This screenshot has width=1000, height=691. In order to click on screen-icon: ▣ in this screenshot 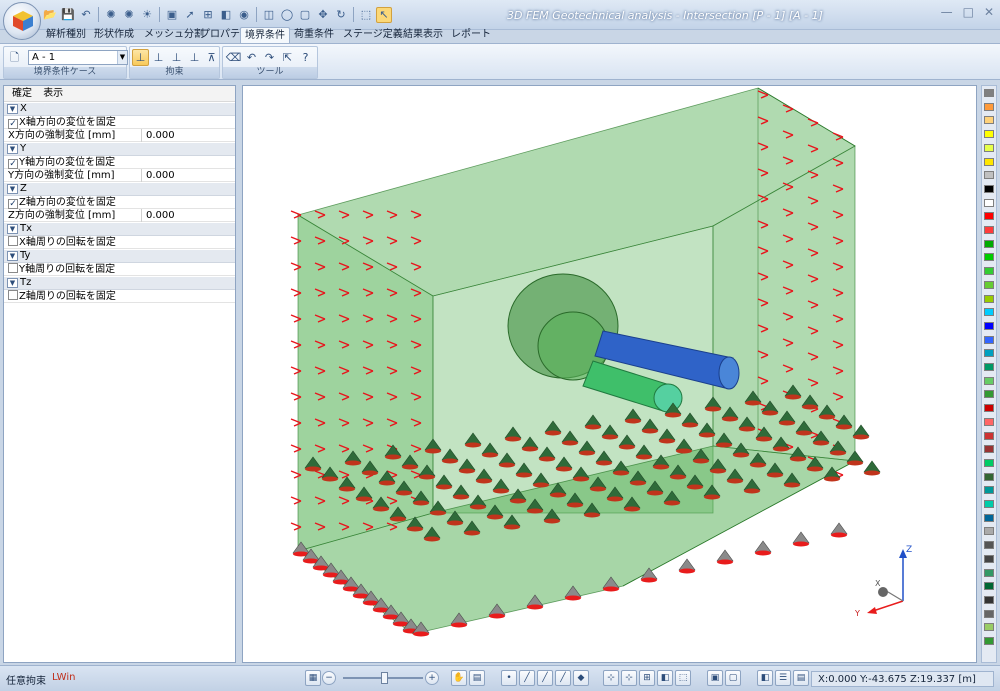, I will do `click(715, 678)`.